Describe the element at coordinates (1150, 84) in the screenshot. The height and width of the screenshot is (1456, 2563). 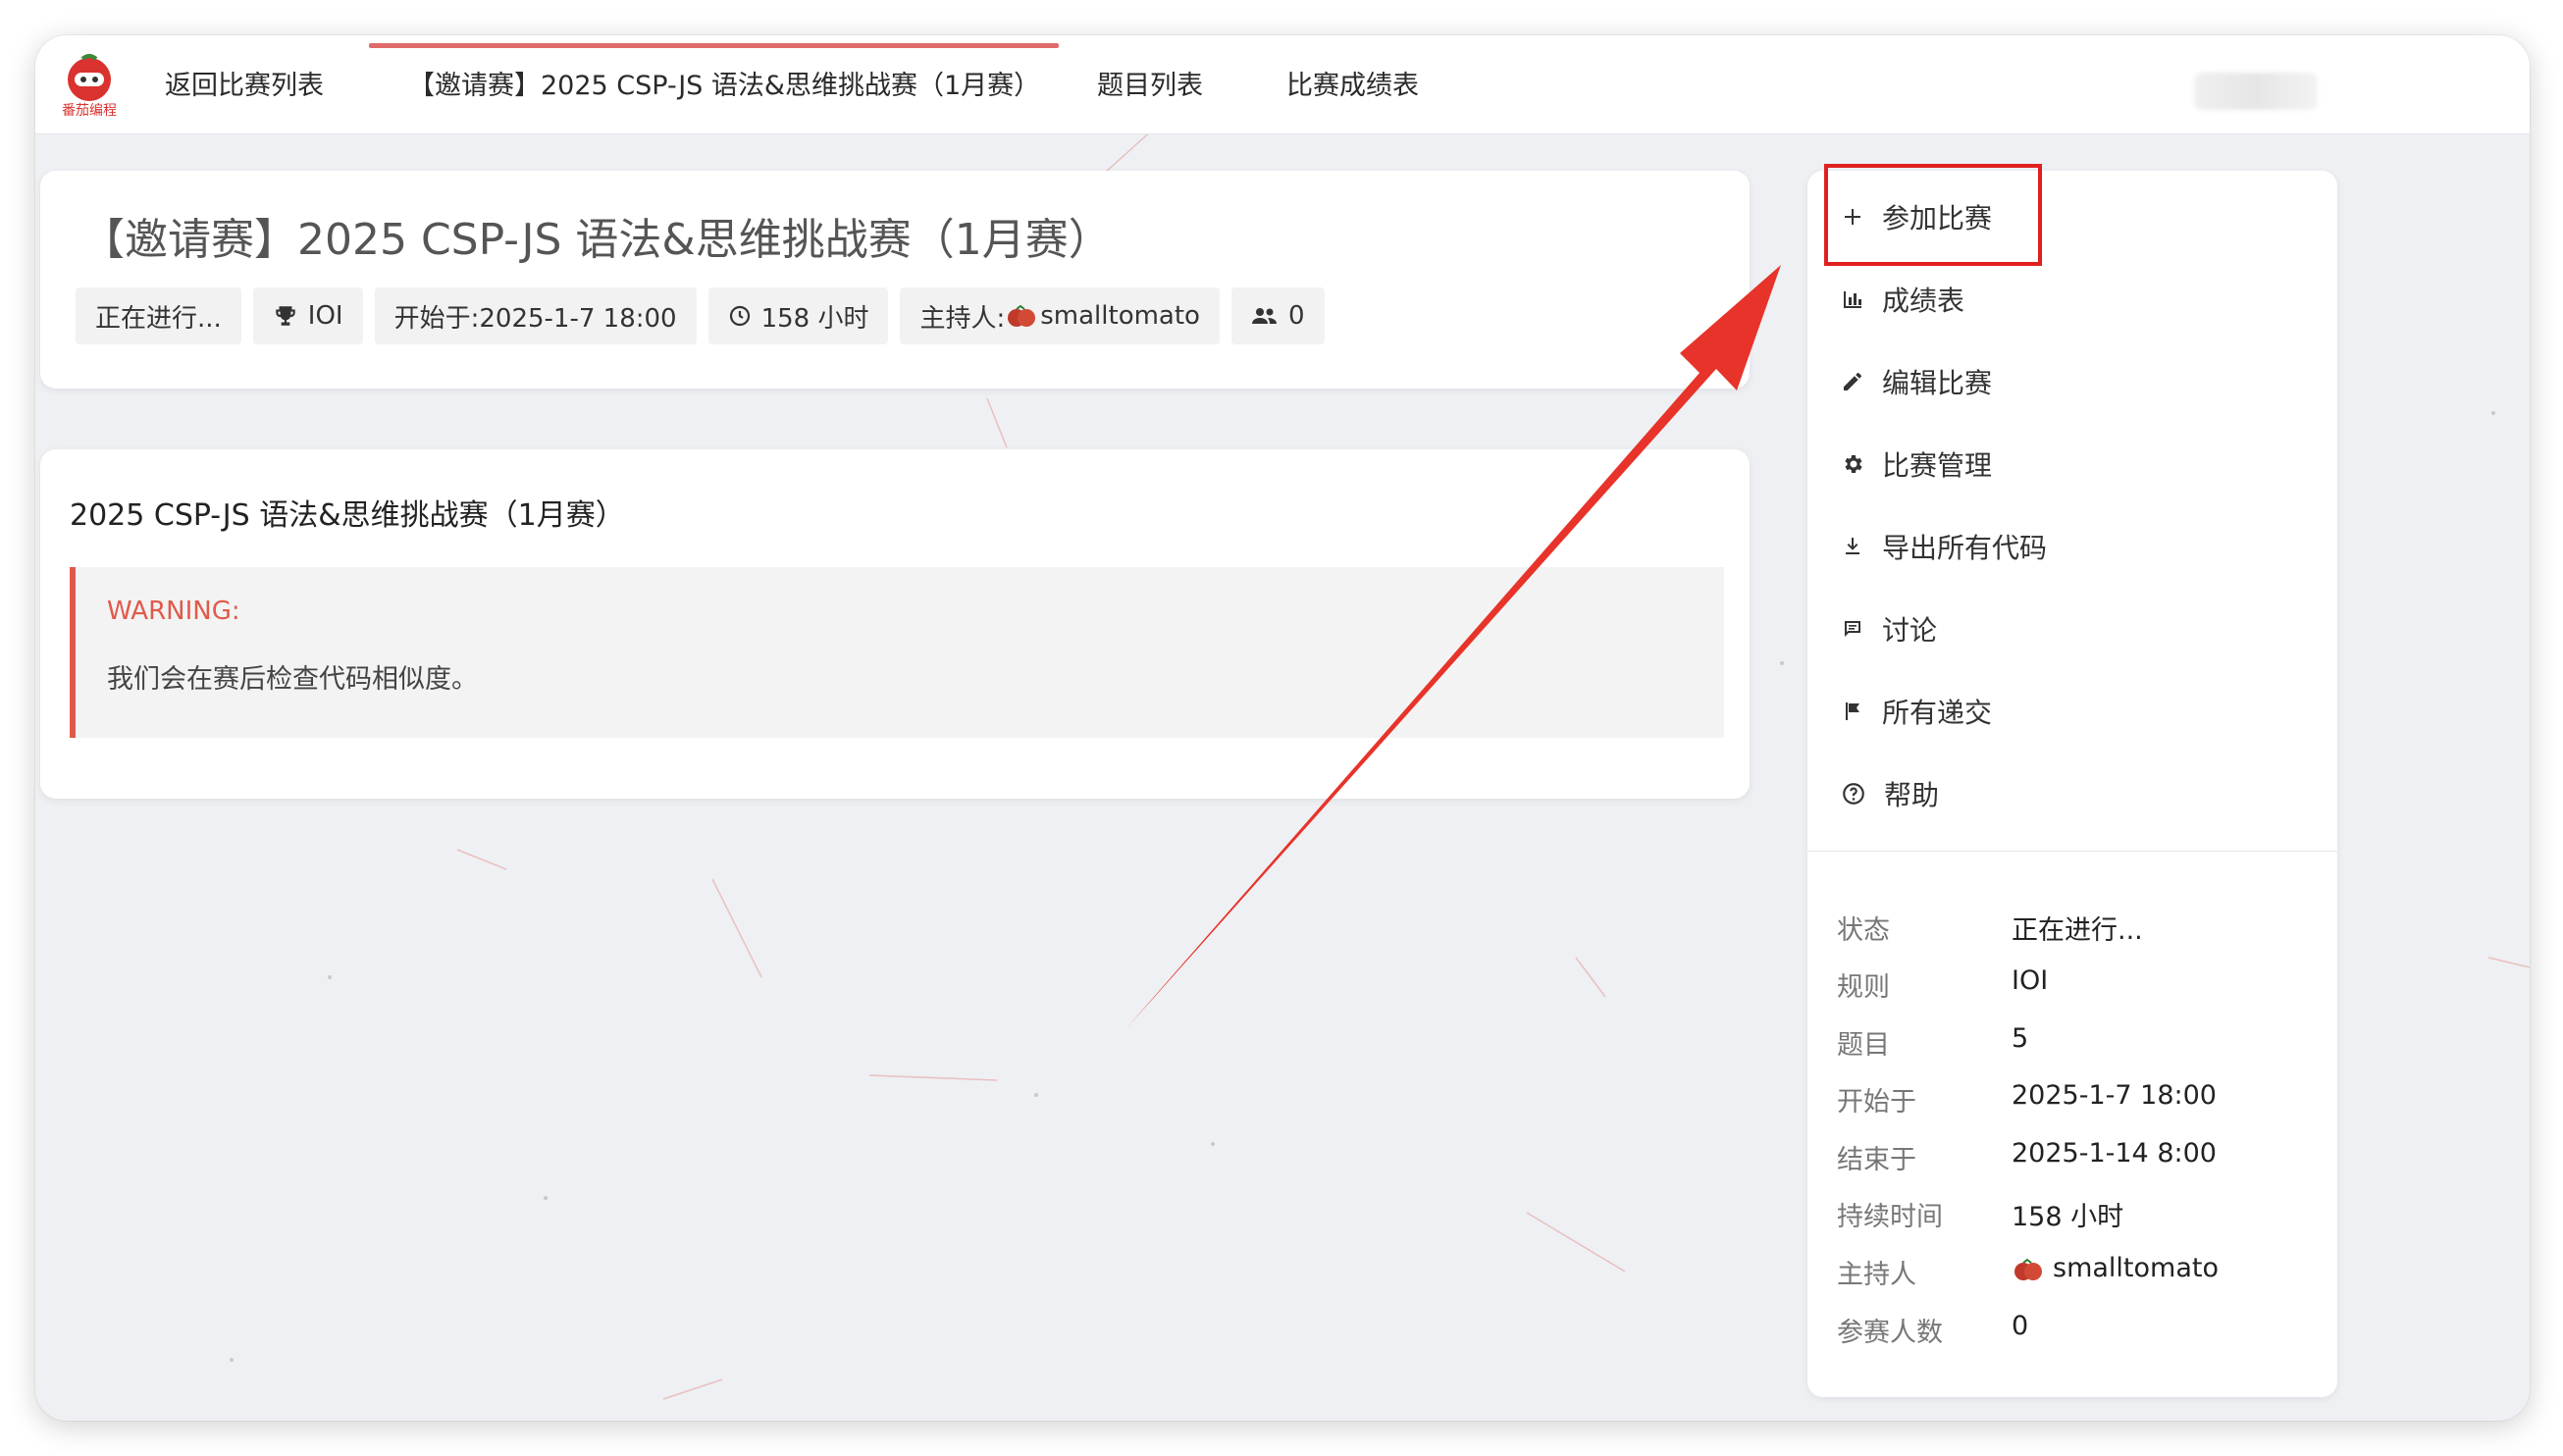
I see `nav-problem-list: 题目列表` at that location.